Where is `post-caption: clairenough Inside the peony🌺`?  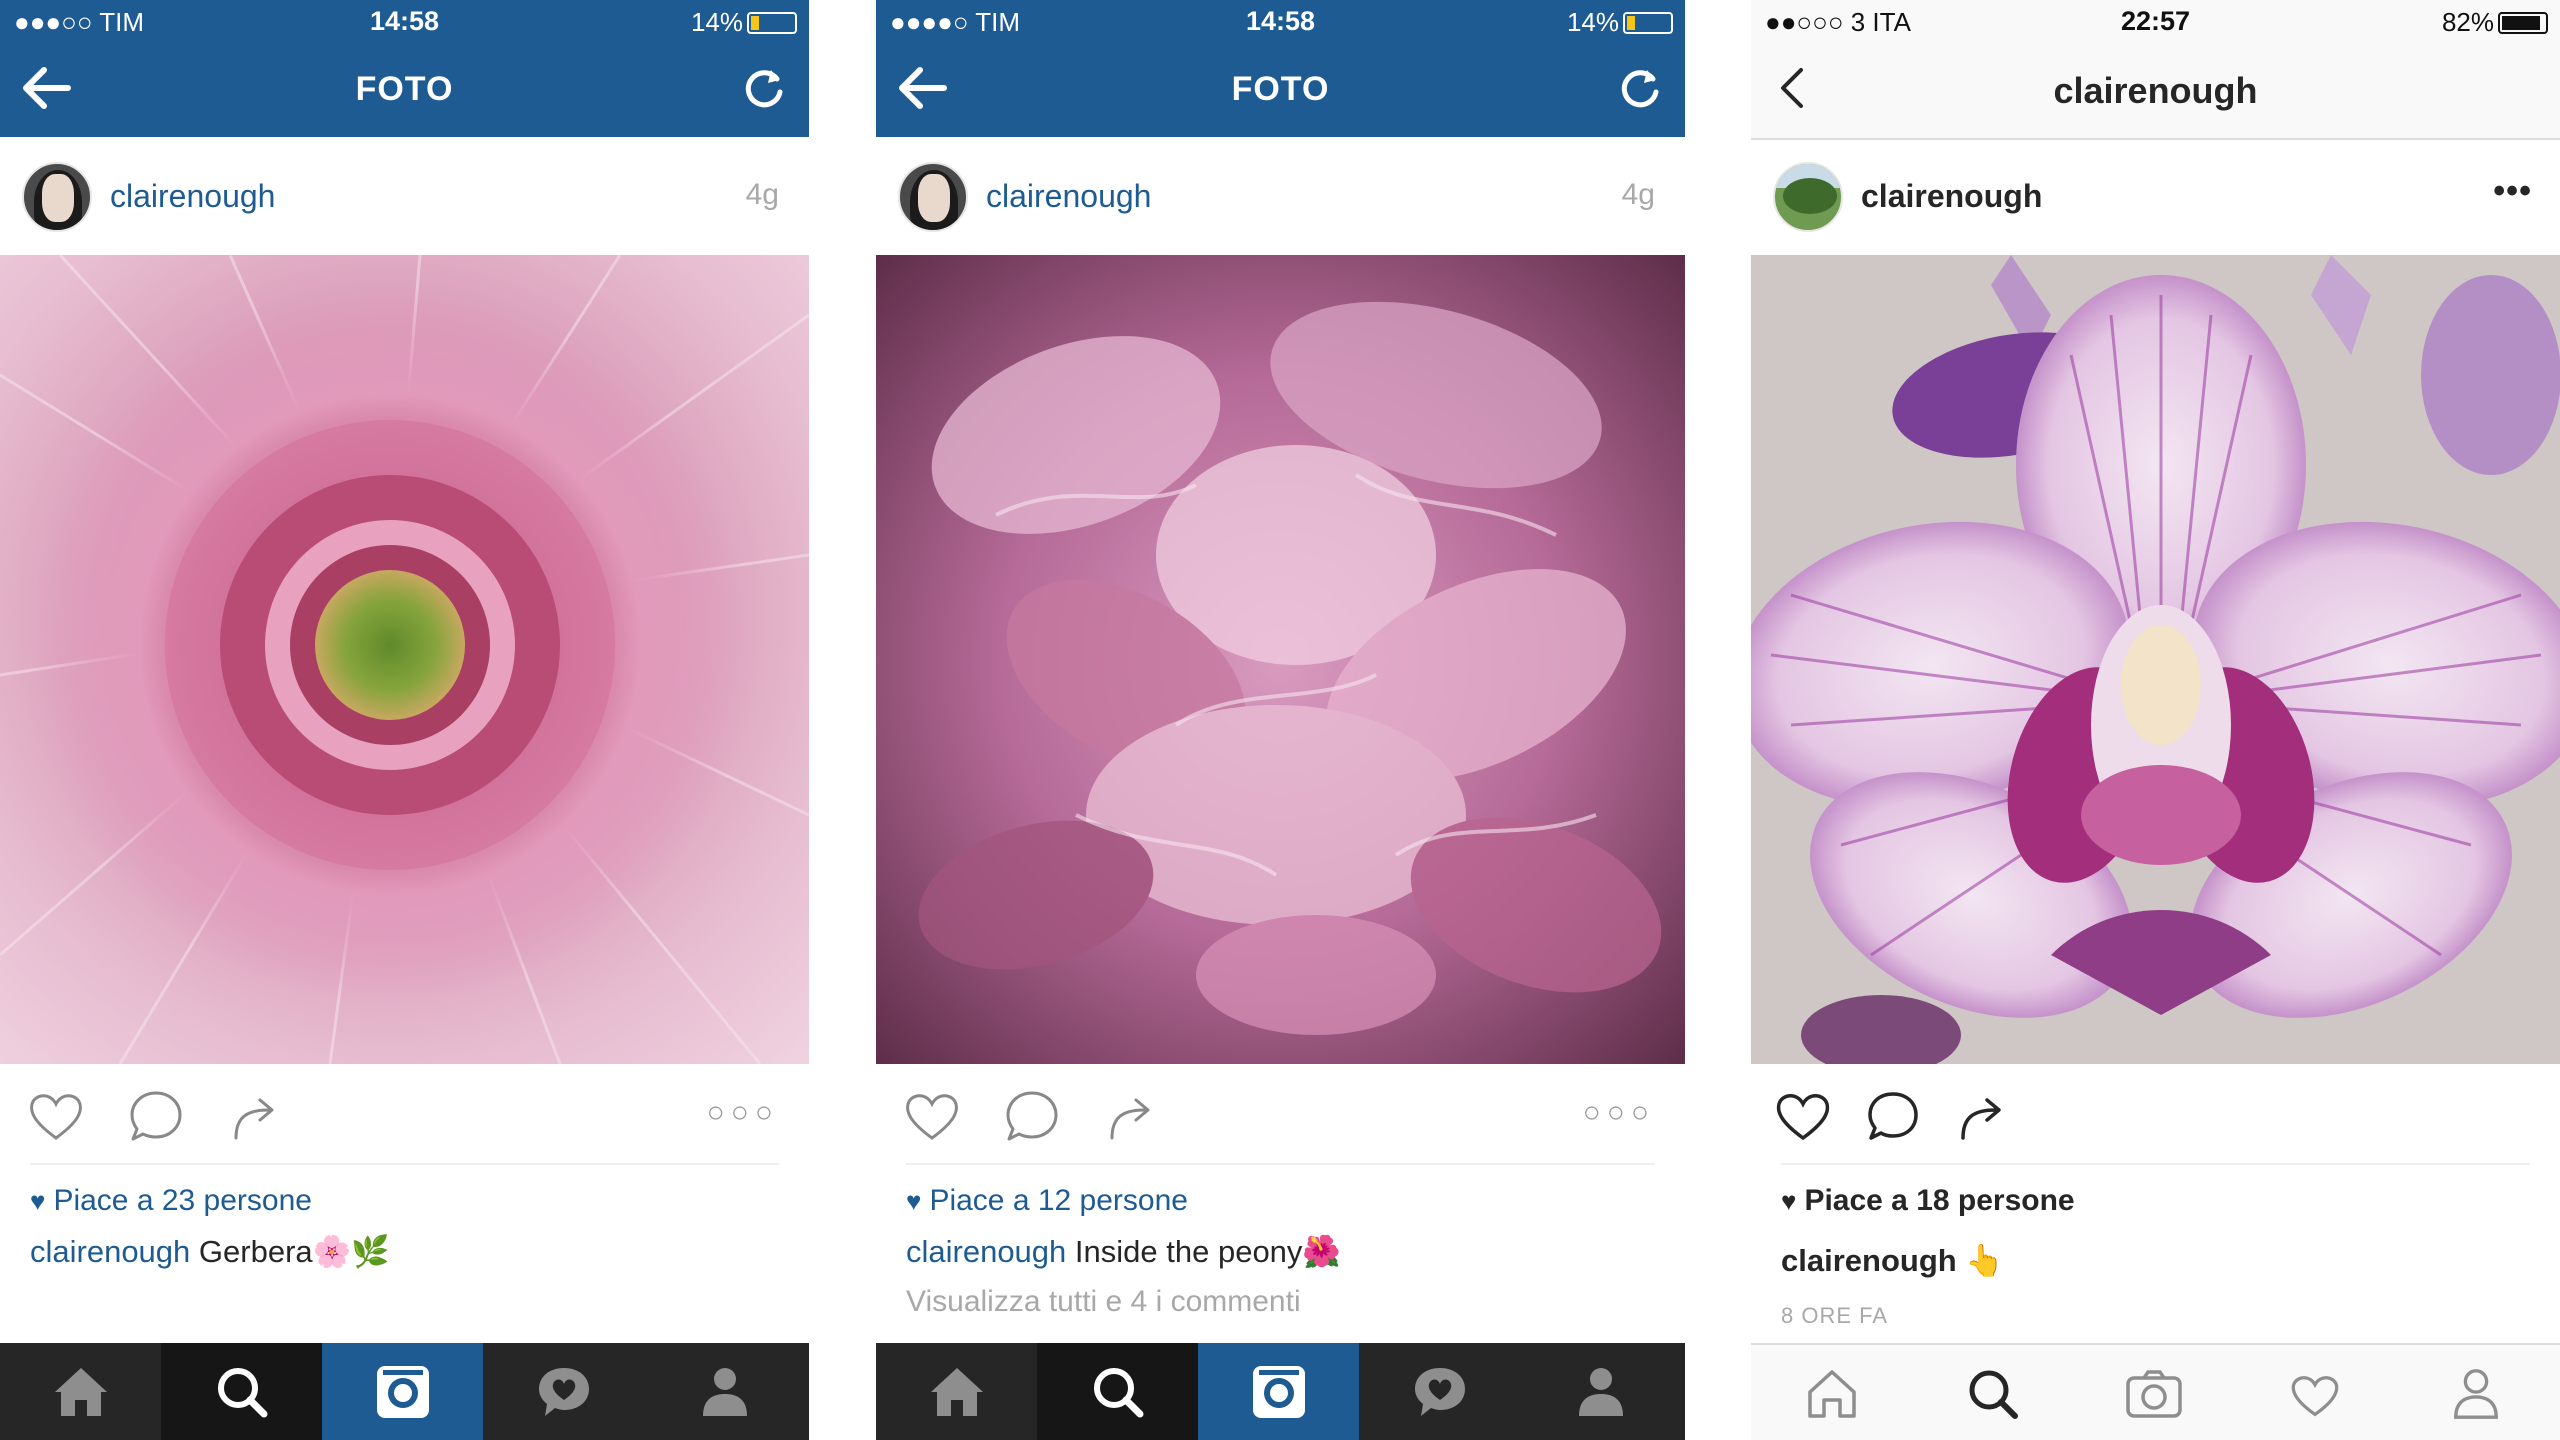 post-caption: clairenough Inside the peony🌺 is located at coordinates (1123, 1251).